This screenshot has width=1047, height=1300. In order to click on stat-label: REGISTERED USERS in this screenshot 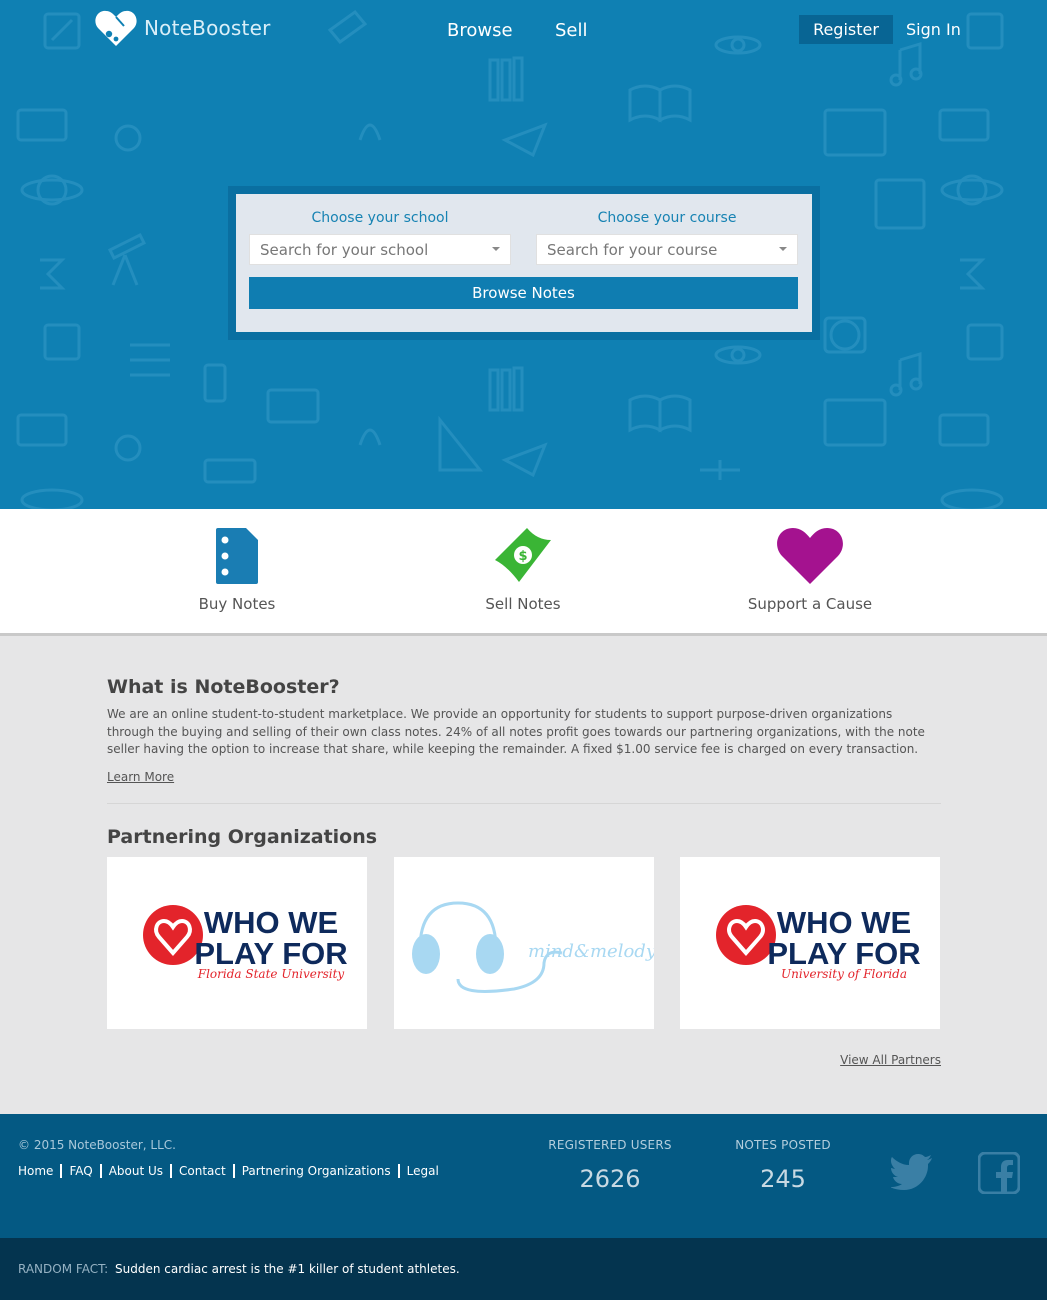, I will do `click(610, 1145)`.